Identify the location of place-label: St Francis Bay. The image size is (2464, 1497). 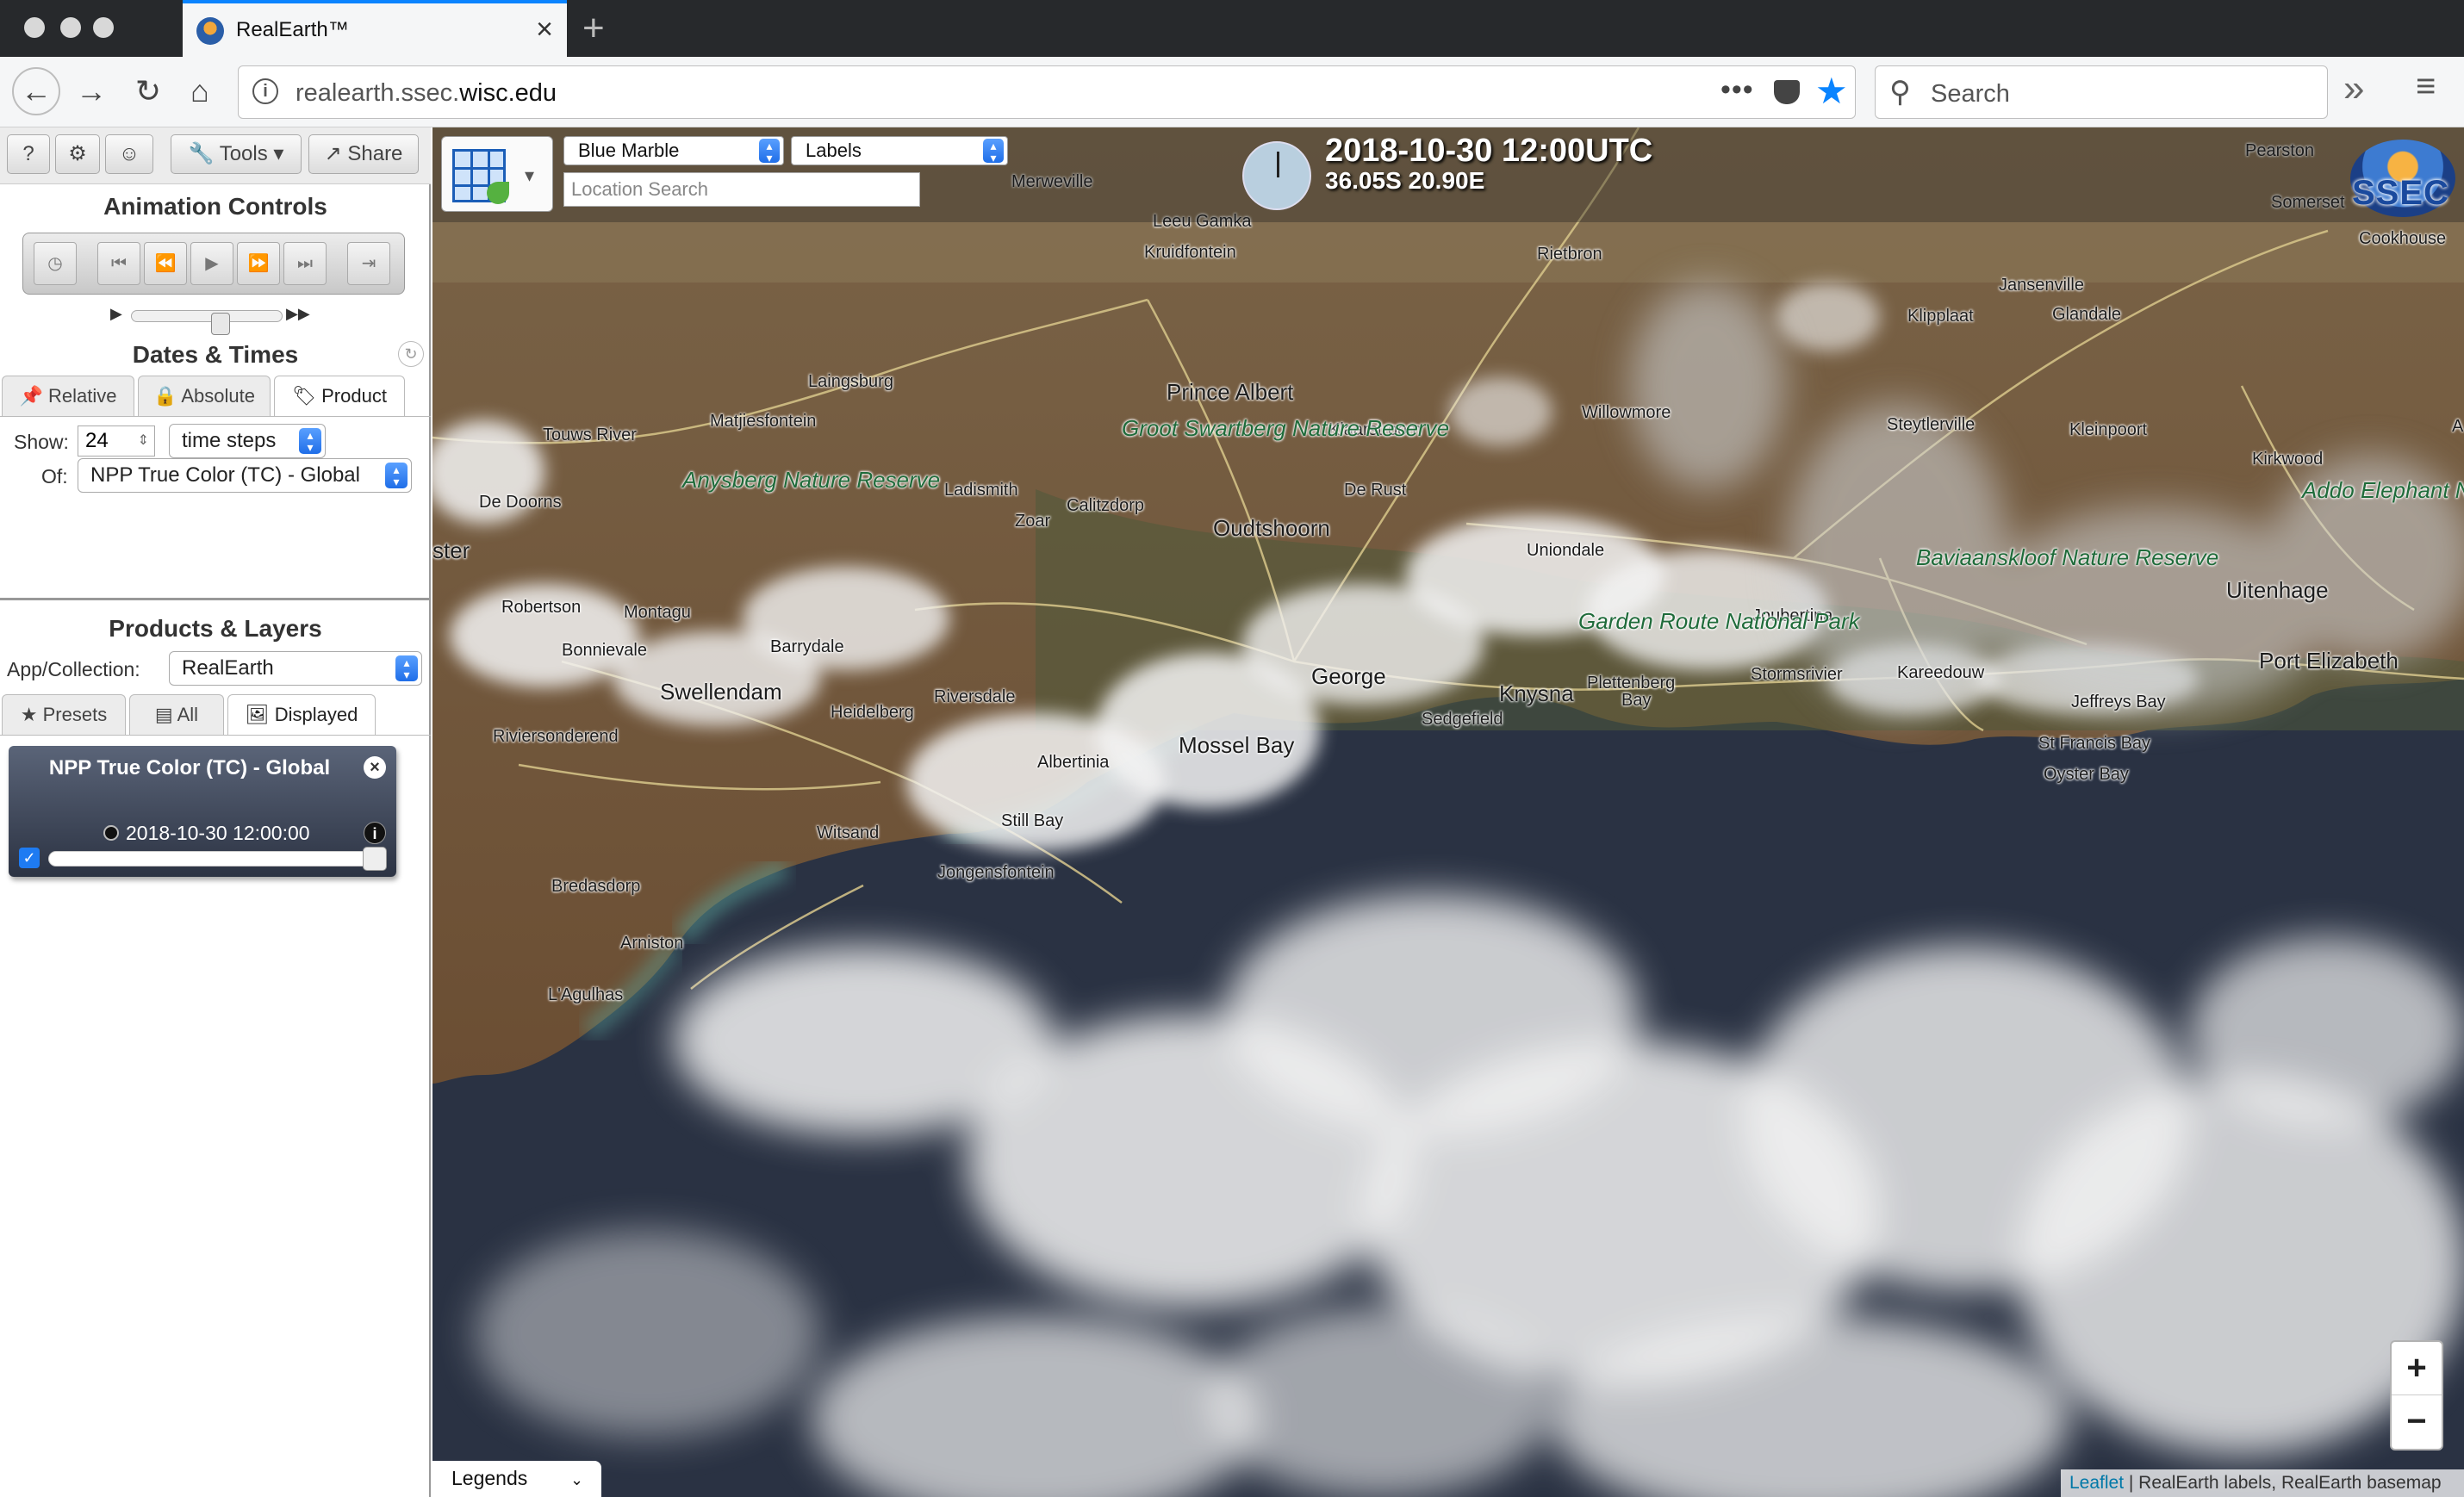
(2095, 743).